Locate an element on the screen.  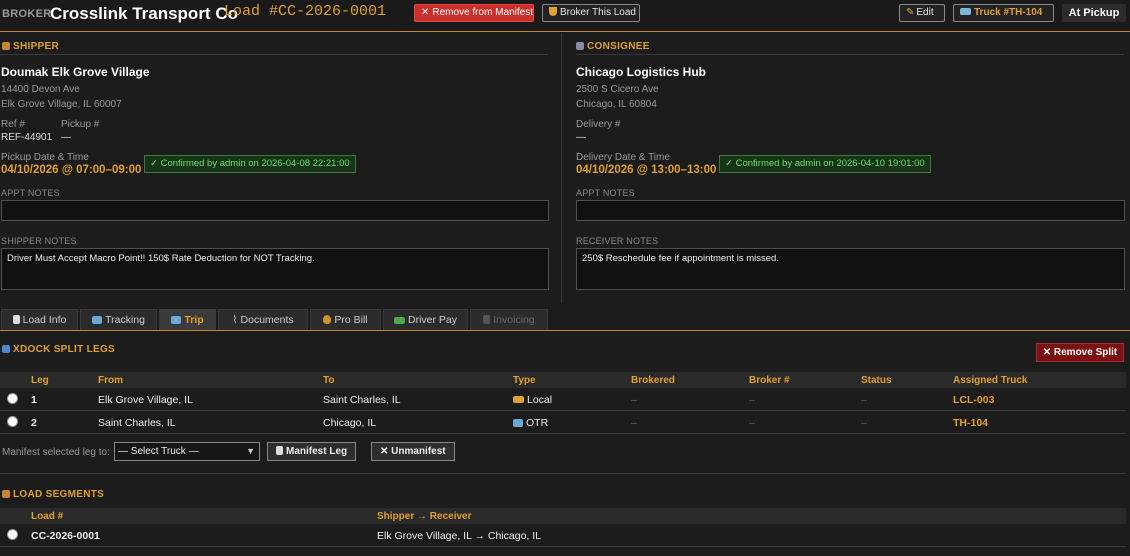
tab-driver-pay: Driver Pay is located at coordinates (425, 319).